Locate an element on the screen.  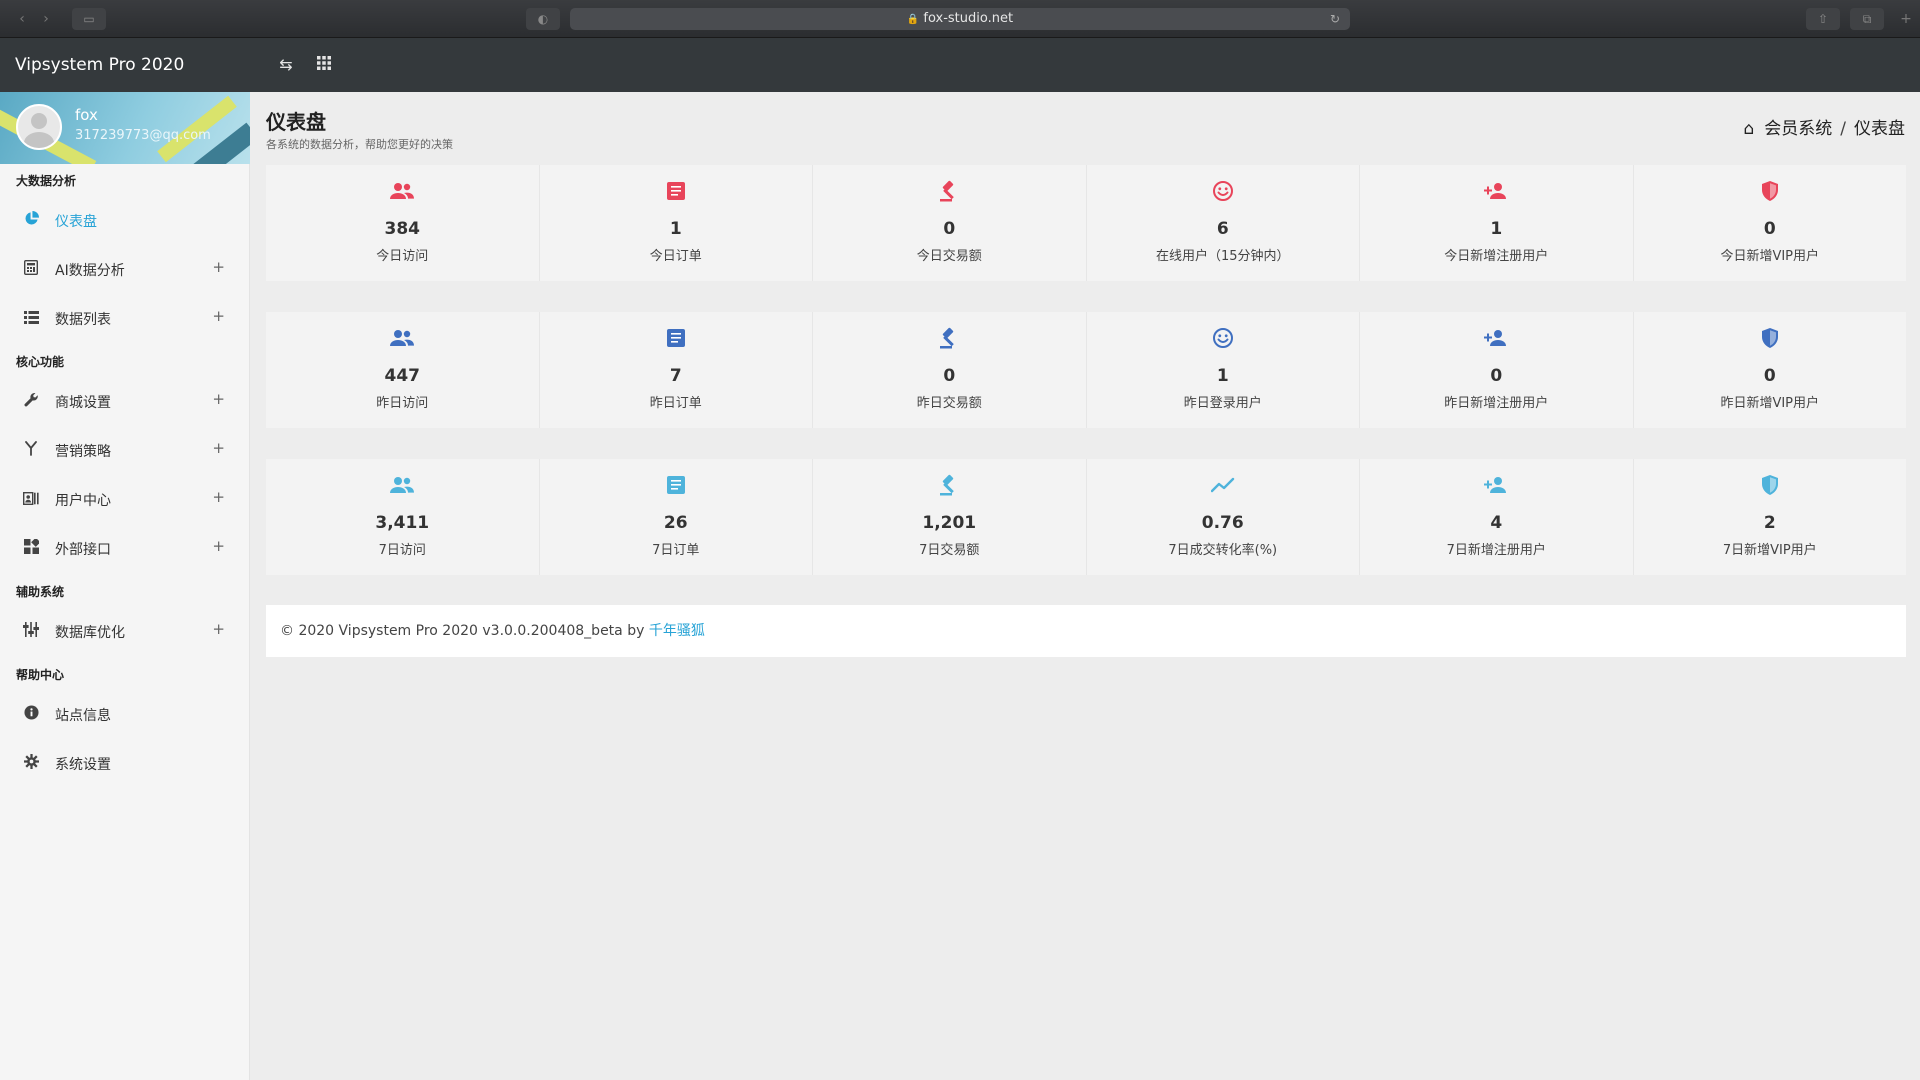
stat-card: 447 昨日访问 is located at coordinates (403, 370).